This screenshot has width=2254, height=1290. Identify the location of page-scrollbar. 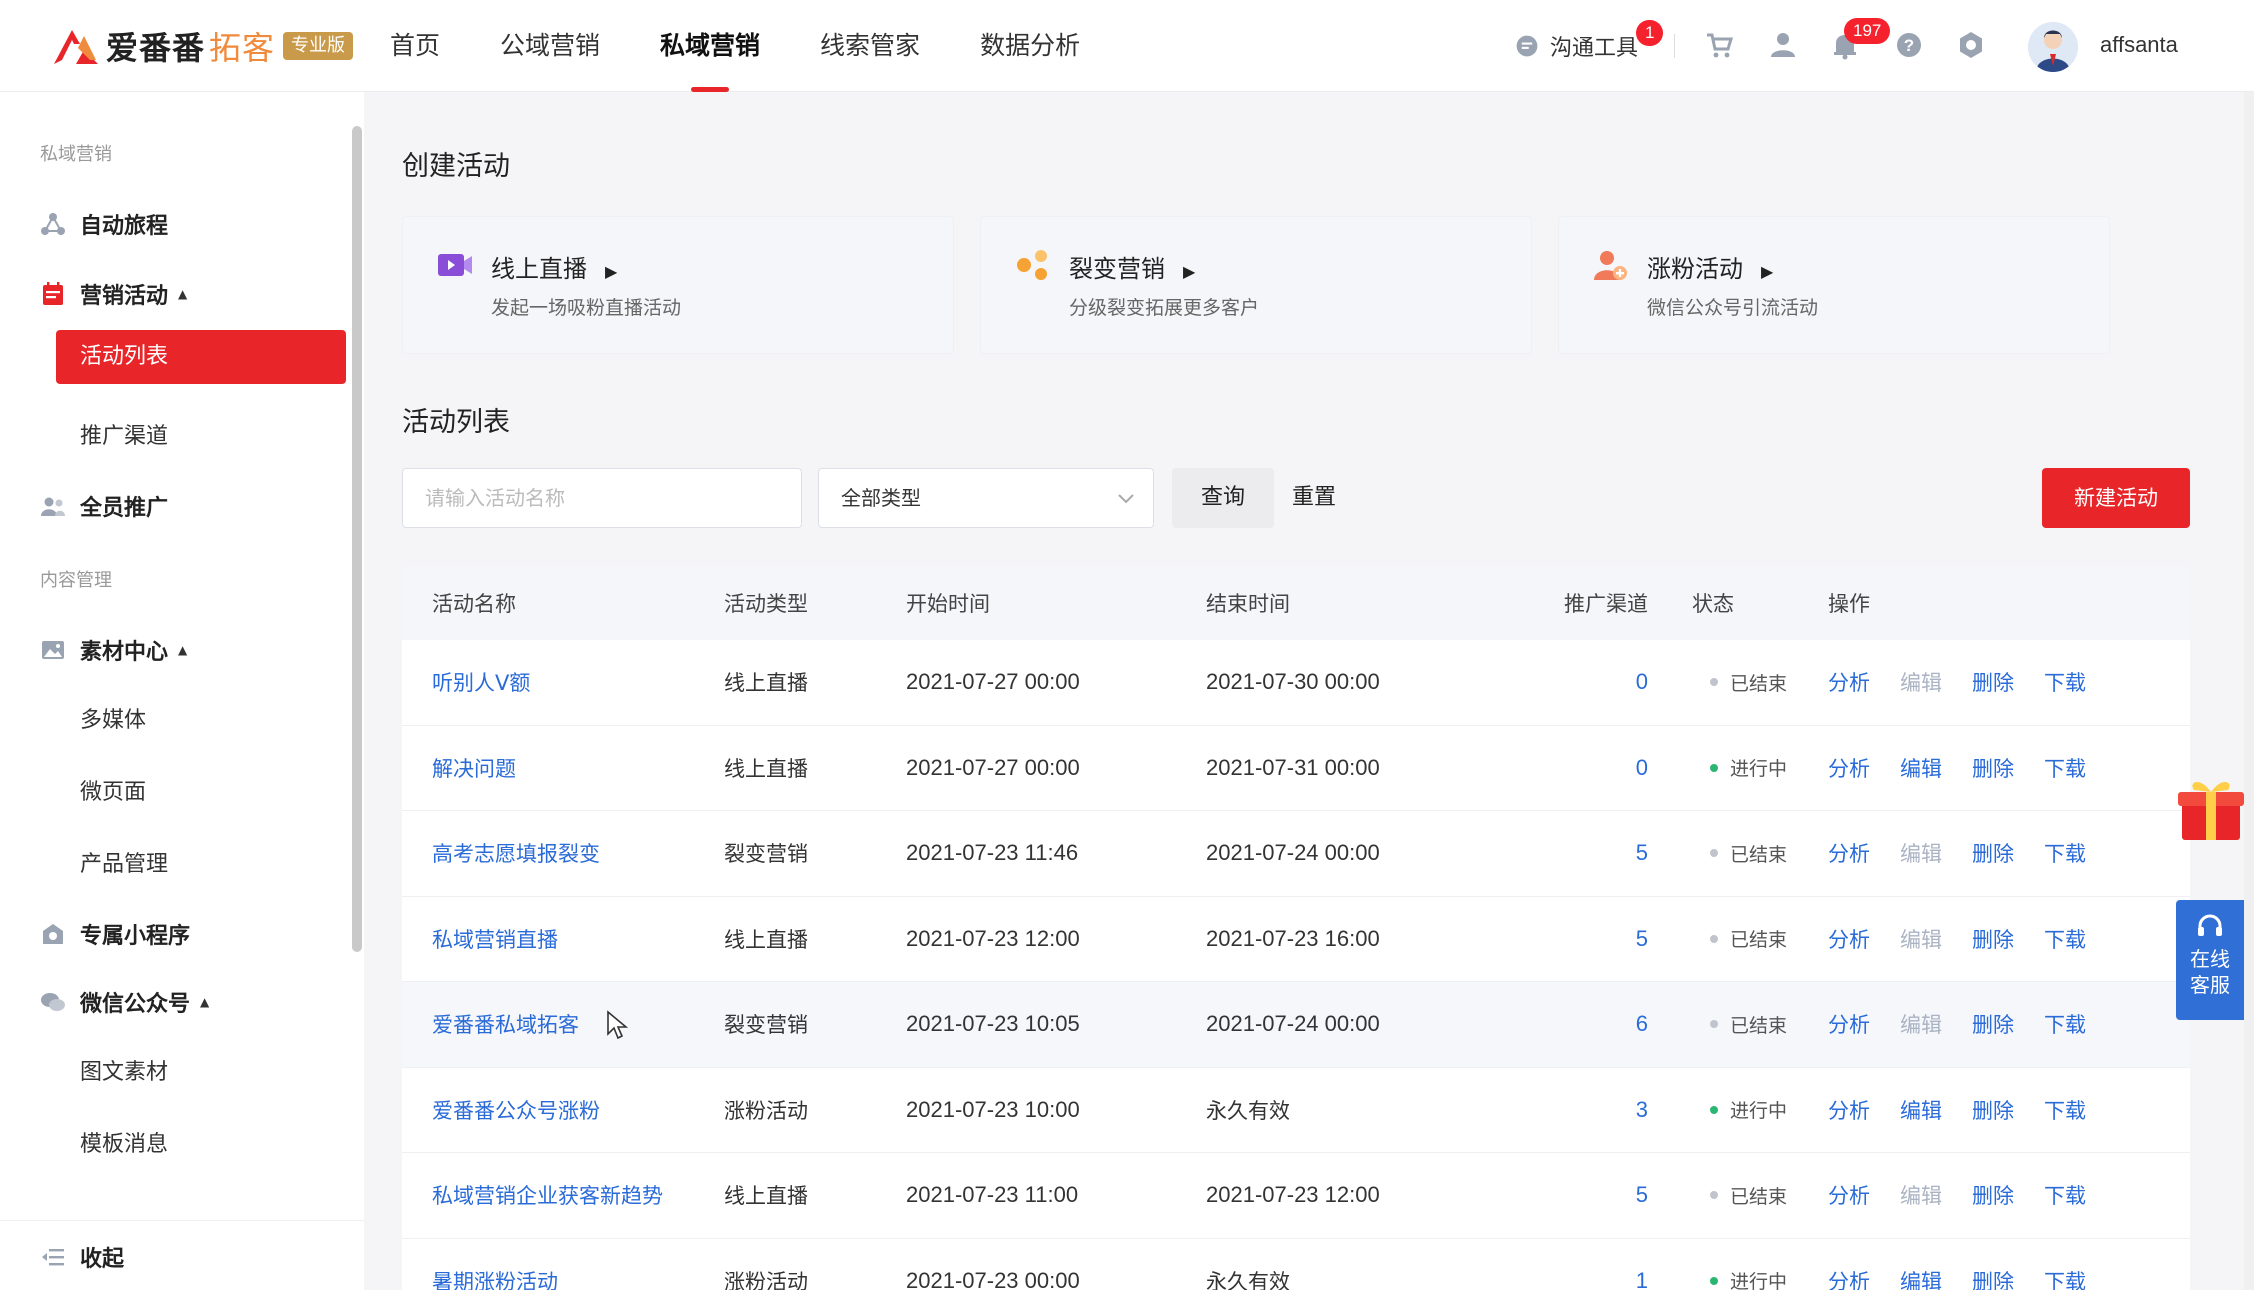
(2249, 691).